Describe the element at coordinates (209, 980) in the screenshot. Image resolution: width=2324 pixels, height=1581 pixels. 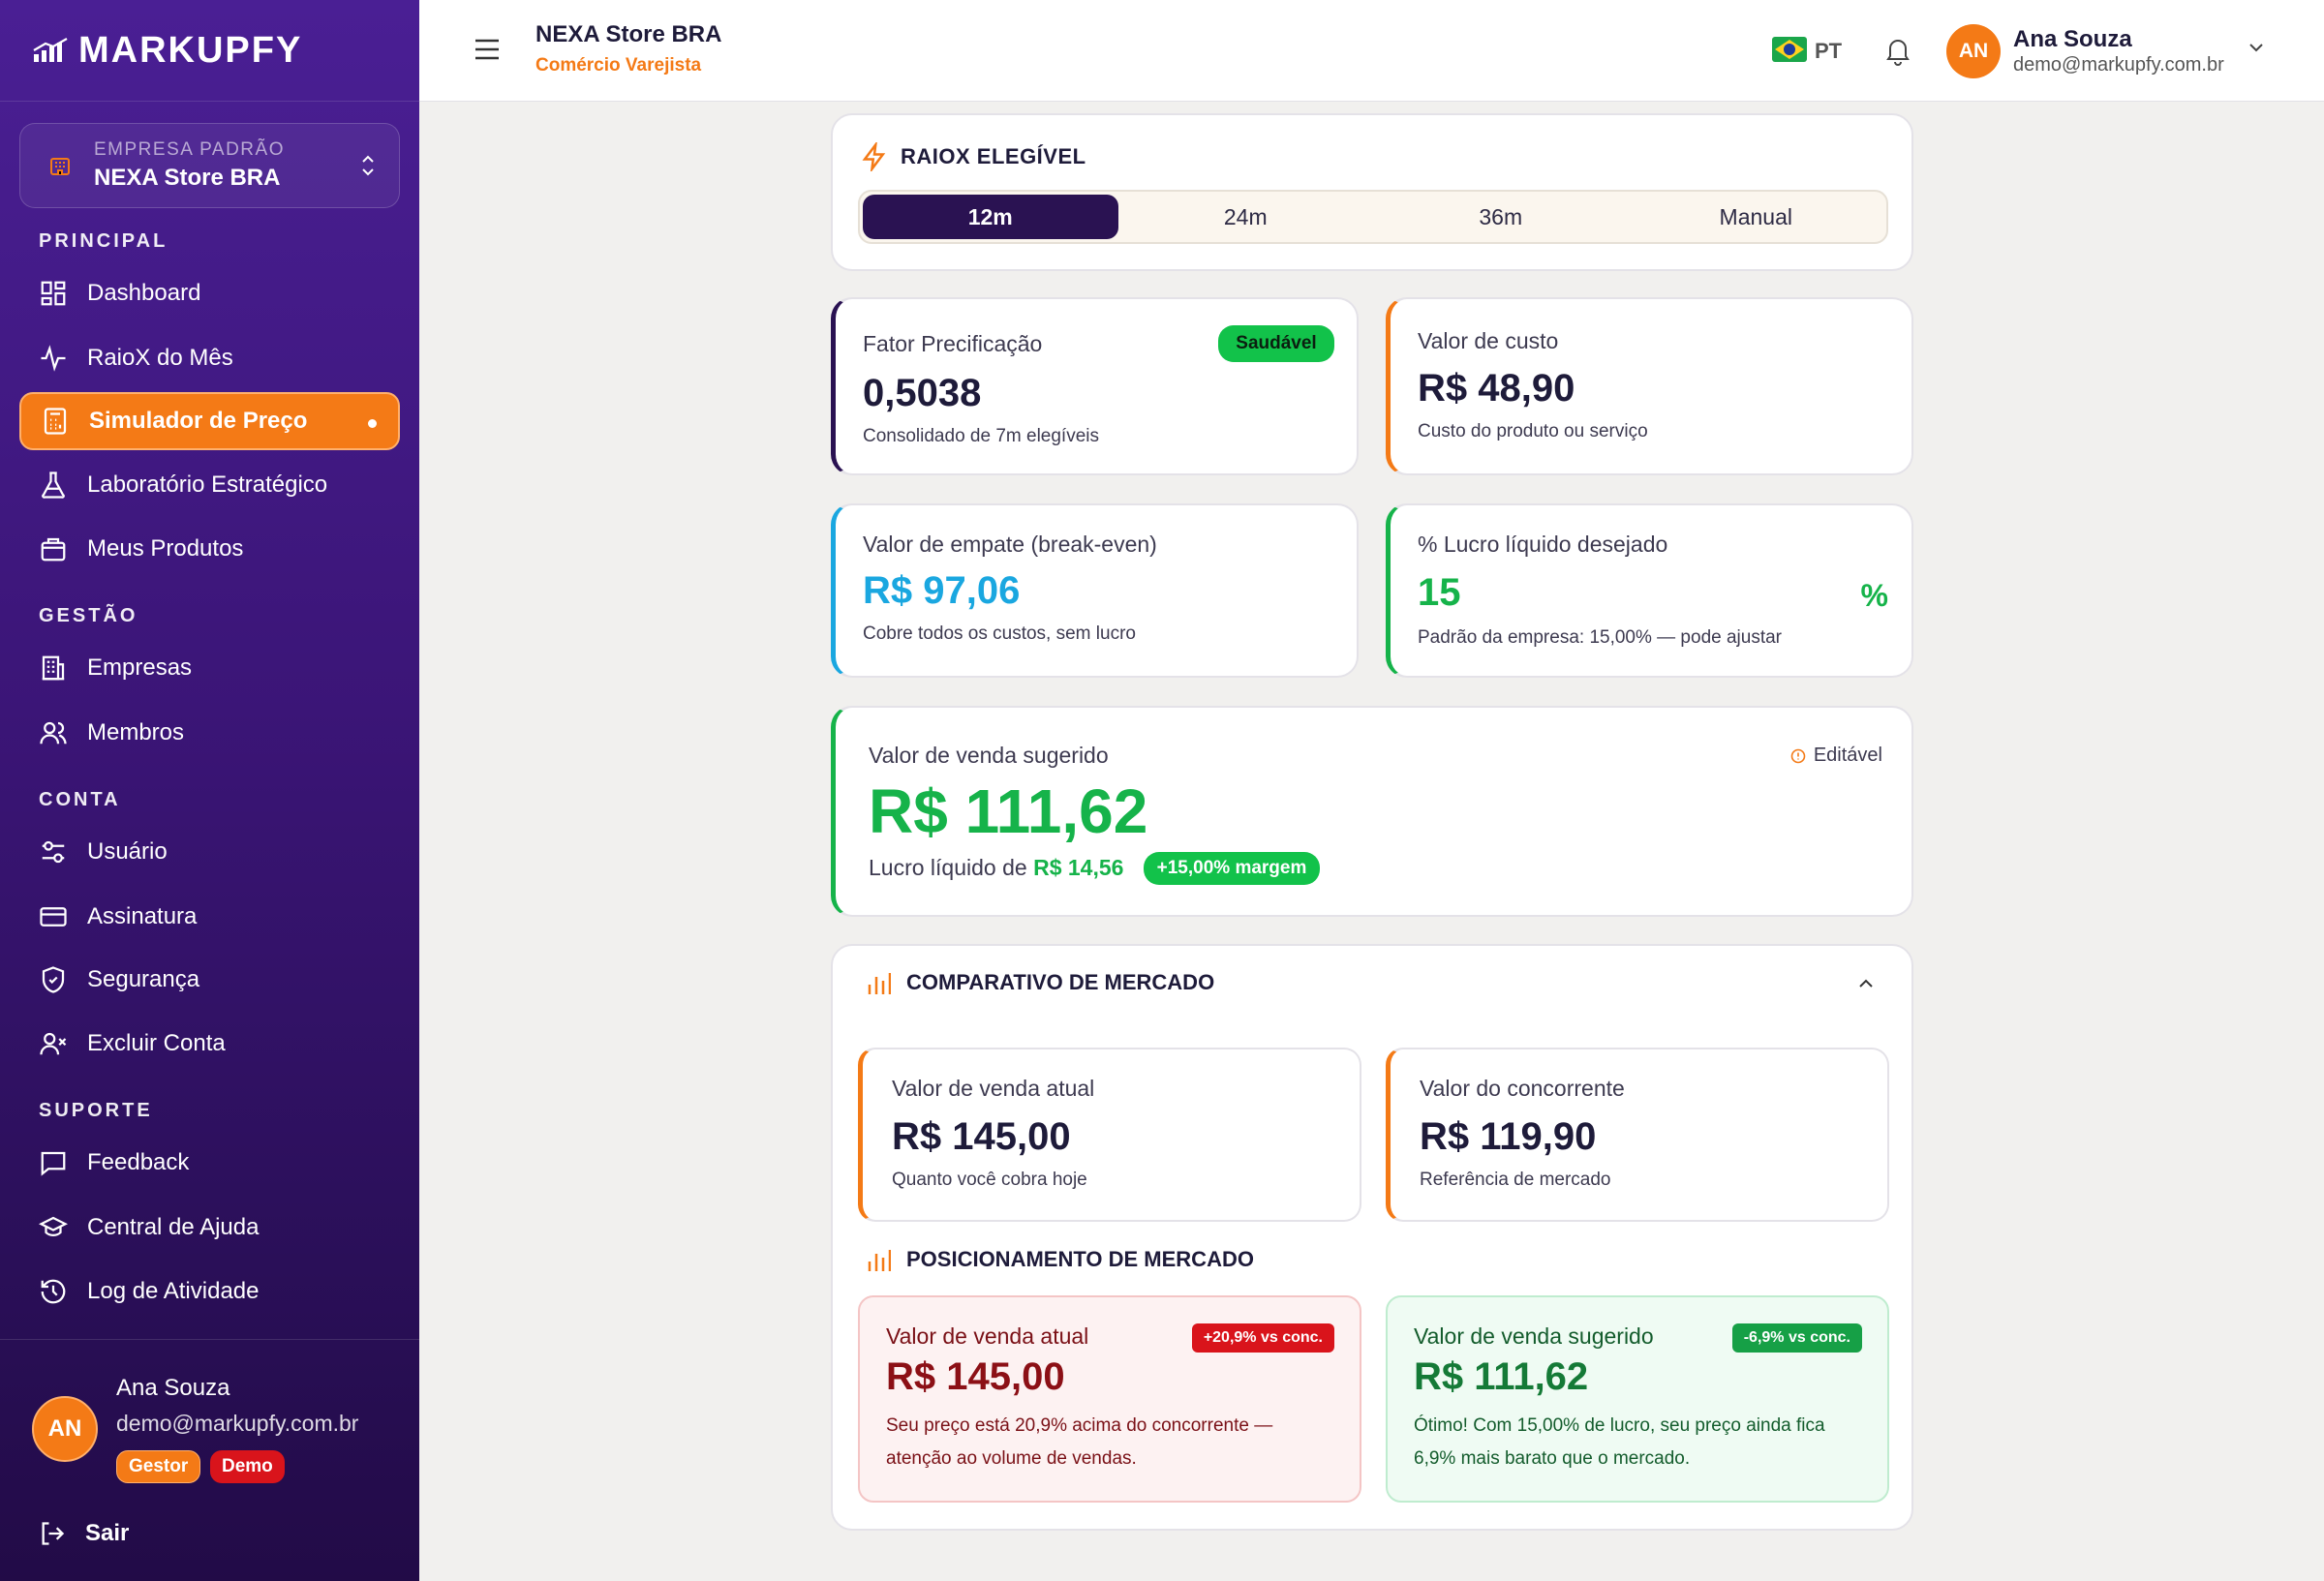
I see `sidebar-item-seguranca: Segurança` at that location.